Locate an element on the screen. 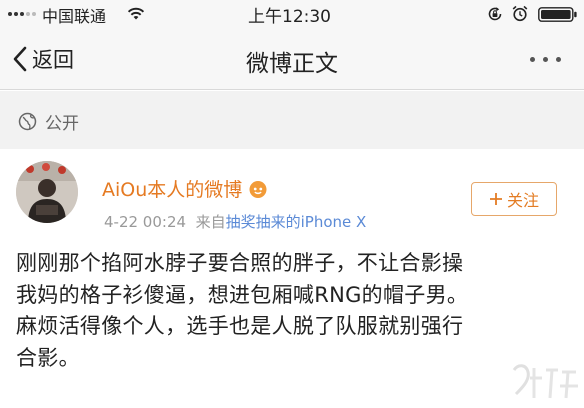  visibility-label: 公开 is located at coordinates (62, 124).